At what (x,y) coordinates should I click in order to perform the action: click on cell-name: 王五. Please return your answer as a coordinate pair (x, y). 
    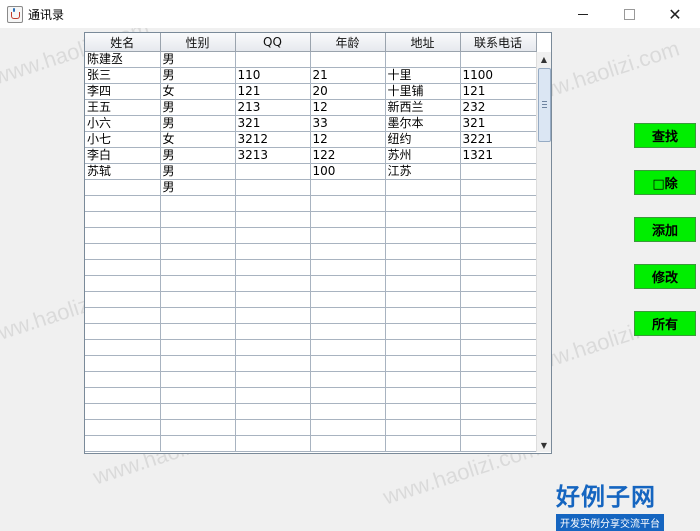
    Looking at the image, I should click on (123, 107).